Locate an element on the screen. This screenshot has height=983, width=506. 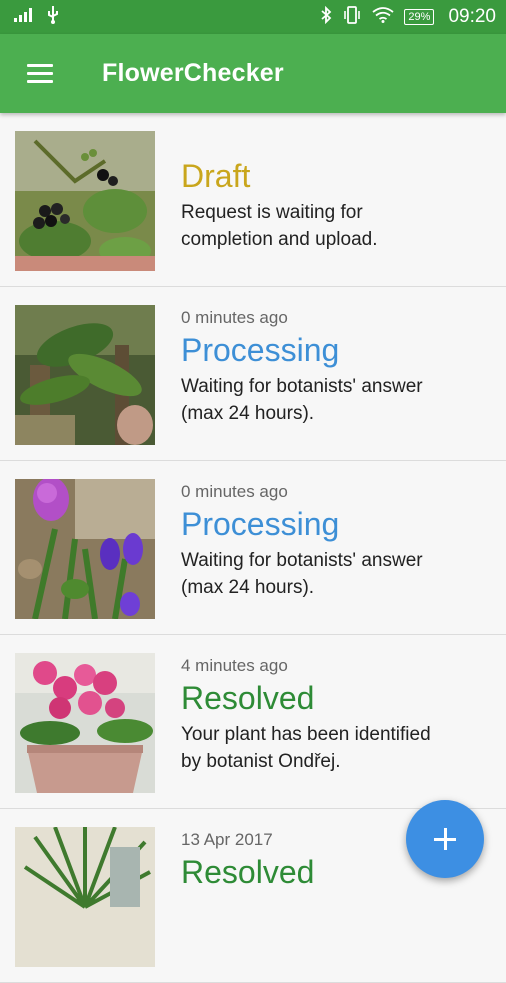
request-status: Draft is located at coordinates (216, 176).